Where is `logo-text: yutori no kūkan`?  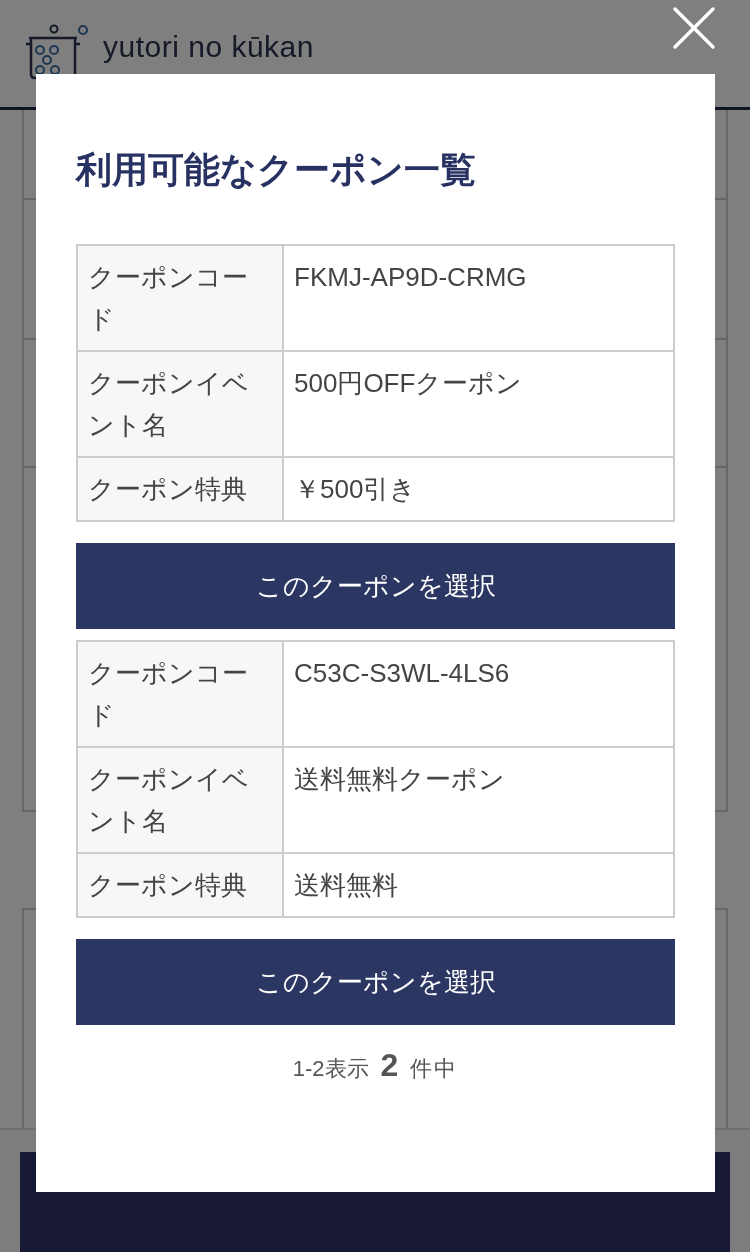 logo-text: yutori no kūkan is located at coordinates (208, 47).